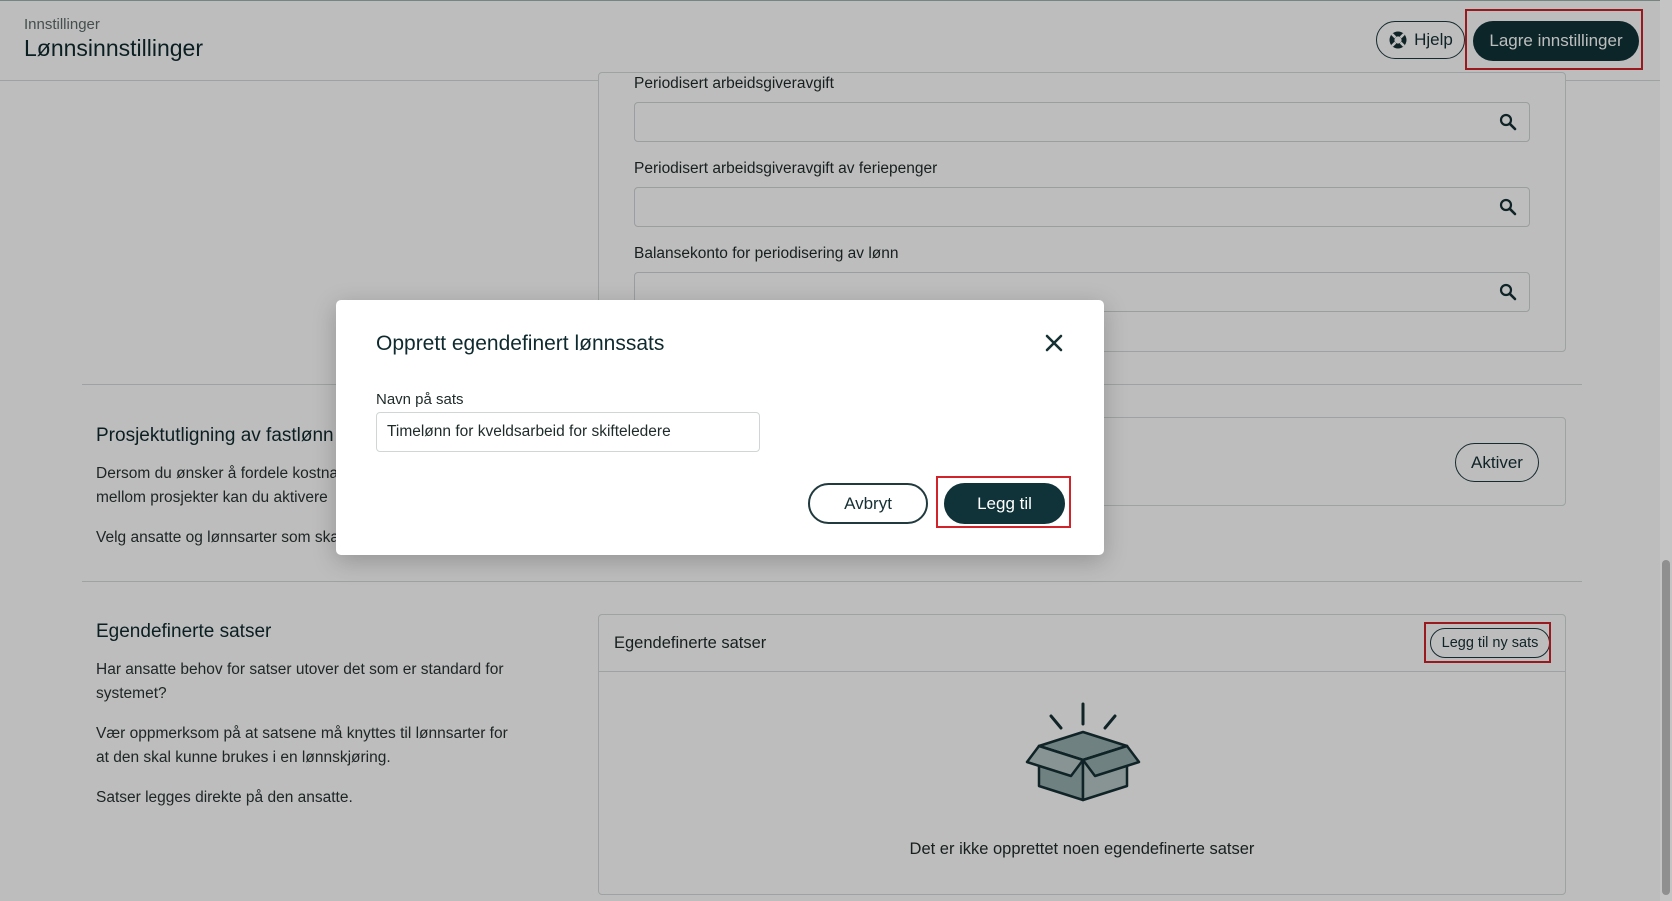 This screenshot has height=901, width=1672. I want to click on rate-name-input, so click(568, 432).